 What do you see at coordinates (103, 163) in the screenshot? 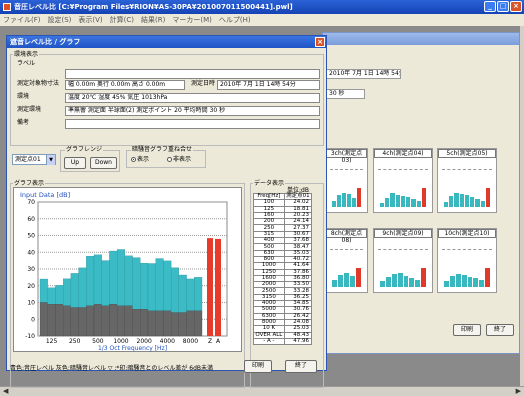
I see `range-down-button: Down` at bounding box center [103, 163].